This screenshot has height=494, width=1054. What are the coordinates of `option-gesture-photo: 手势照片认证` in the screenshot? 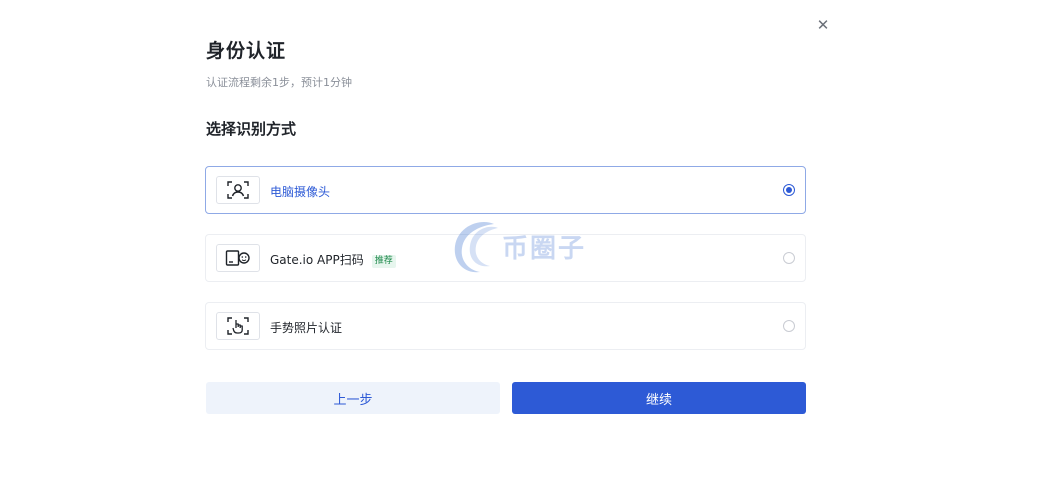 It's located at (505, 326).